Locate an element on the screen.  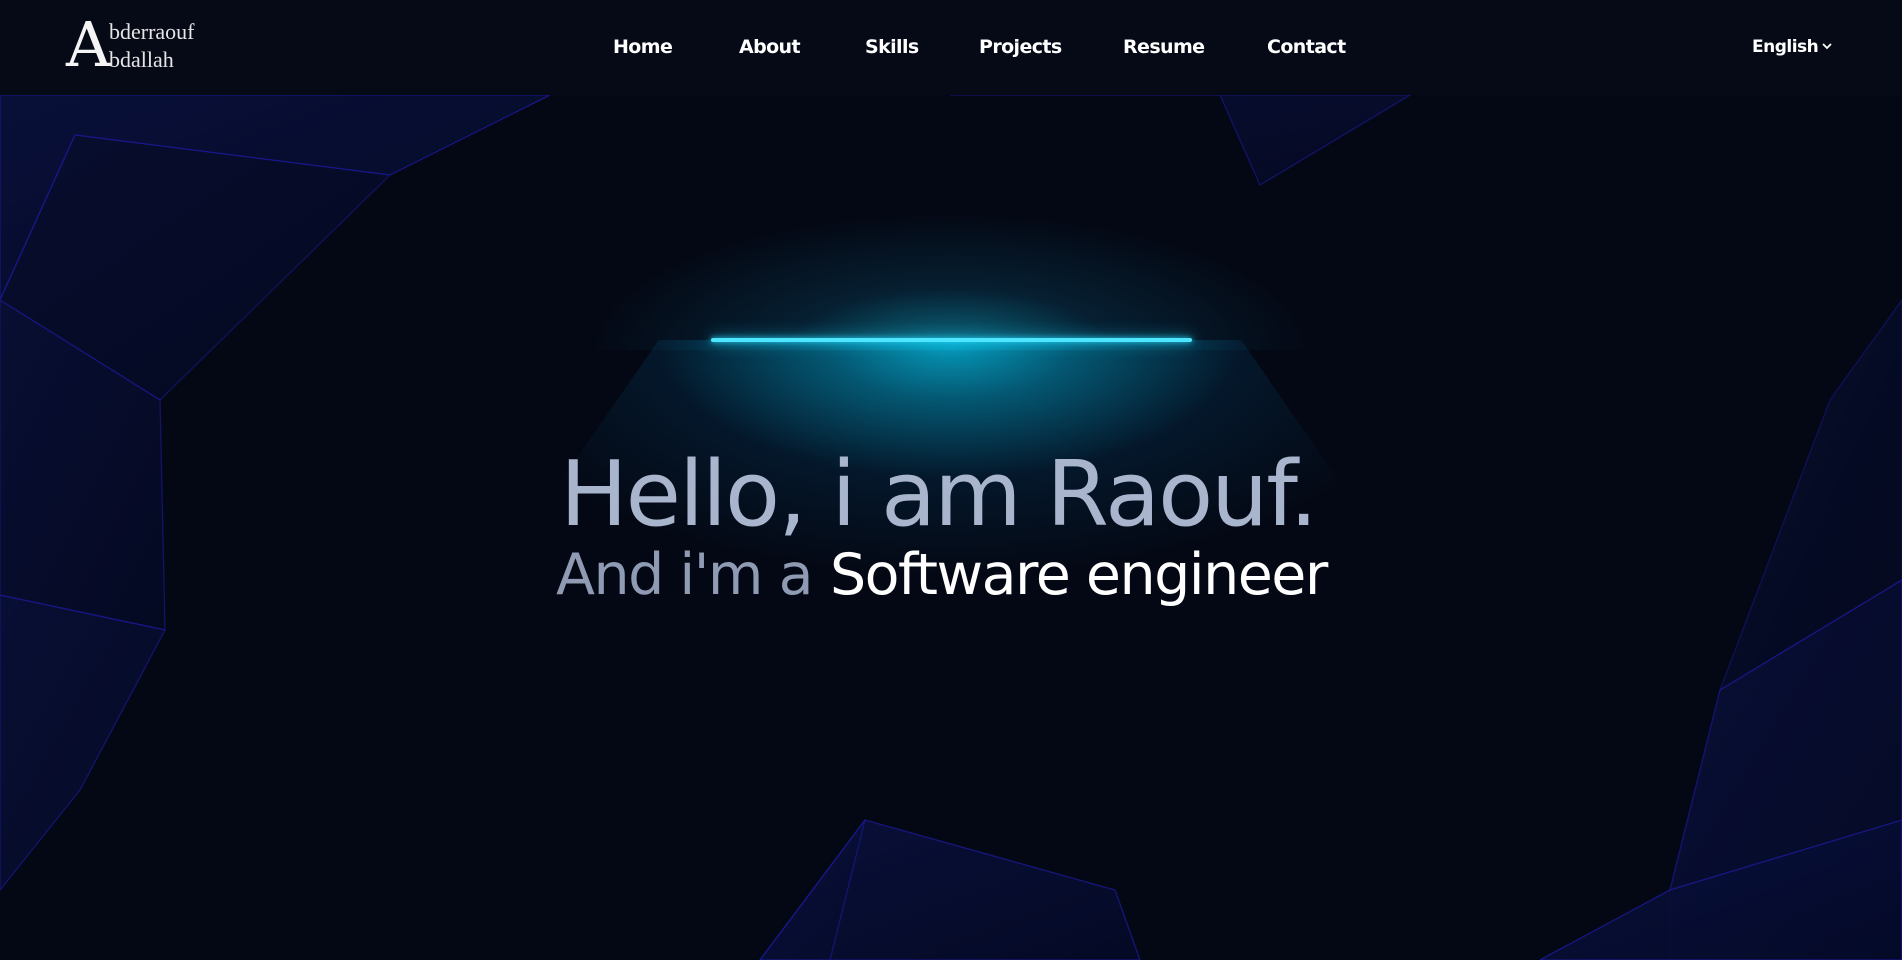
nav-projects: Projects is located at coordinates (1020, 47).